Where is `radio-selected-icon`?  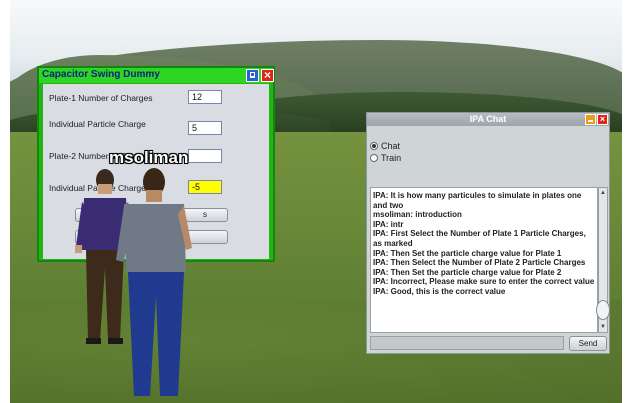
radio-selected-icon is located at coordinates (374, 146).